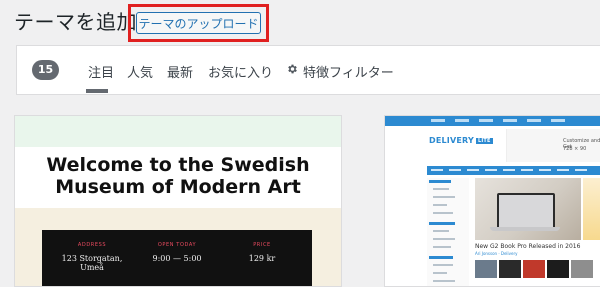 The height and width of the screenshot is (287, 600). What do you see at coordinates (180, 71) in the screenshot?
I see `tab-latest: 最新` at bounding box center [180, 71].